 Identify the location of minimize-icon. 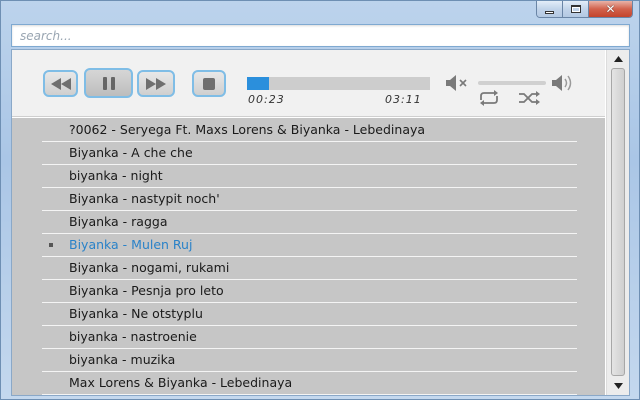
(549, 12).